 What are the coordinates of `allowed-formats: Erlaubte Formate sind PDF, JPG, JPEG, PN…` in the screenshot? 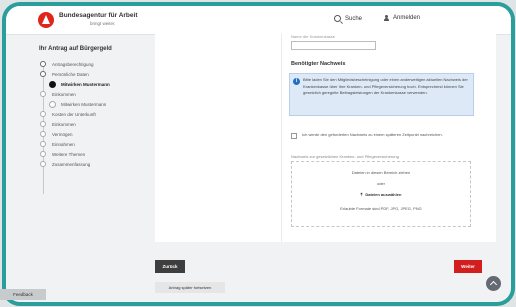 It's located at (381, 208).